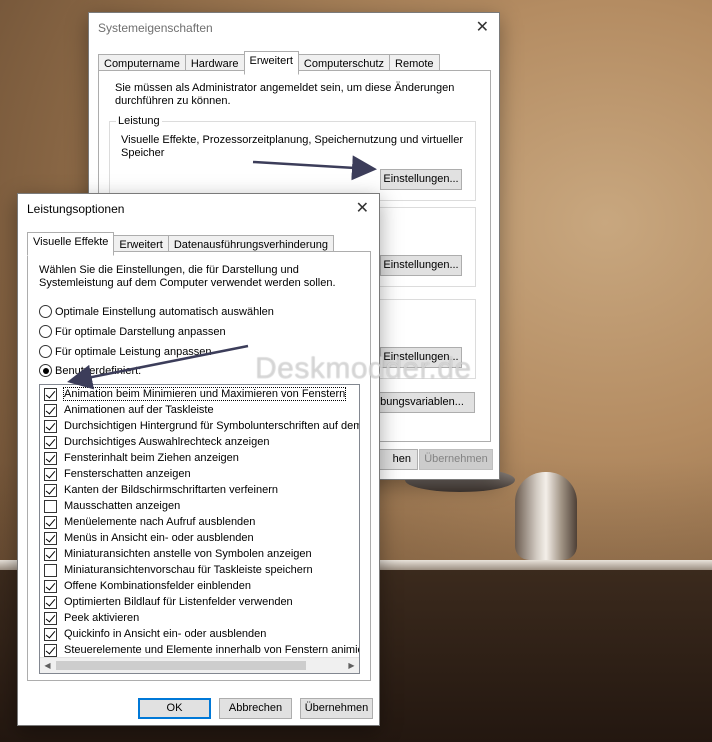  I want to click on list-item-label: Fensterinhalt beim Ziehen anzeigen, so click(151, 458).